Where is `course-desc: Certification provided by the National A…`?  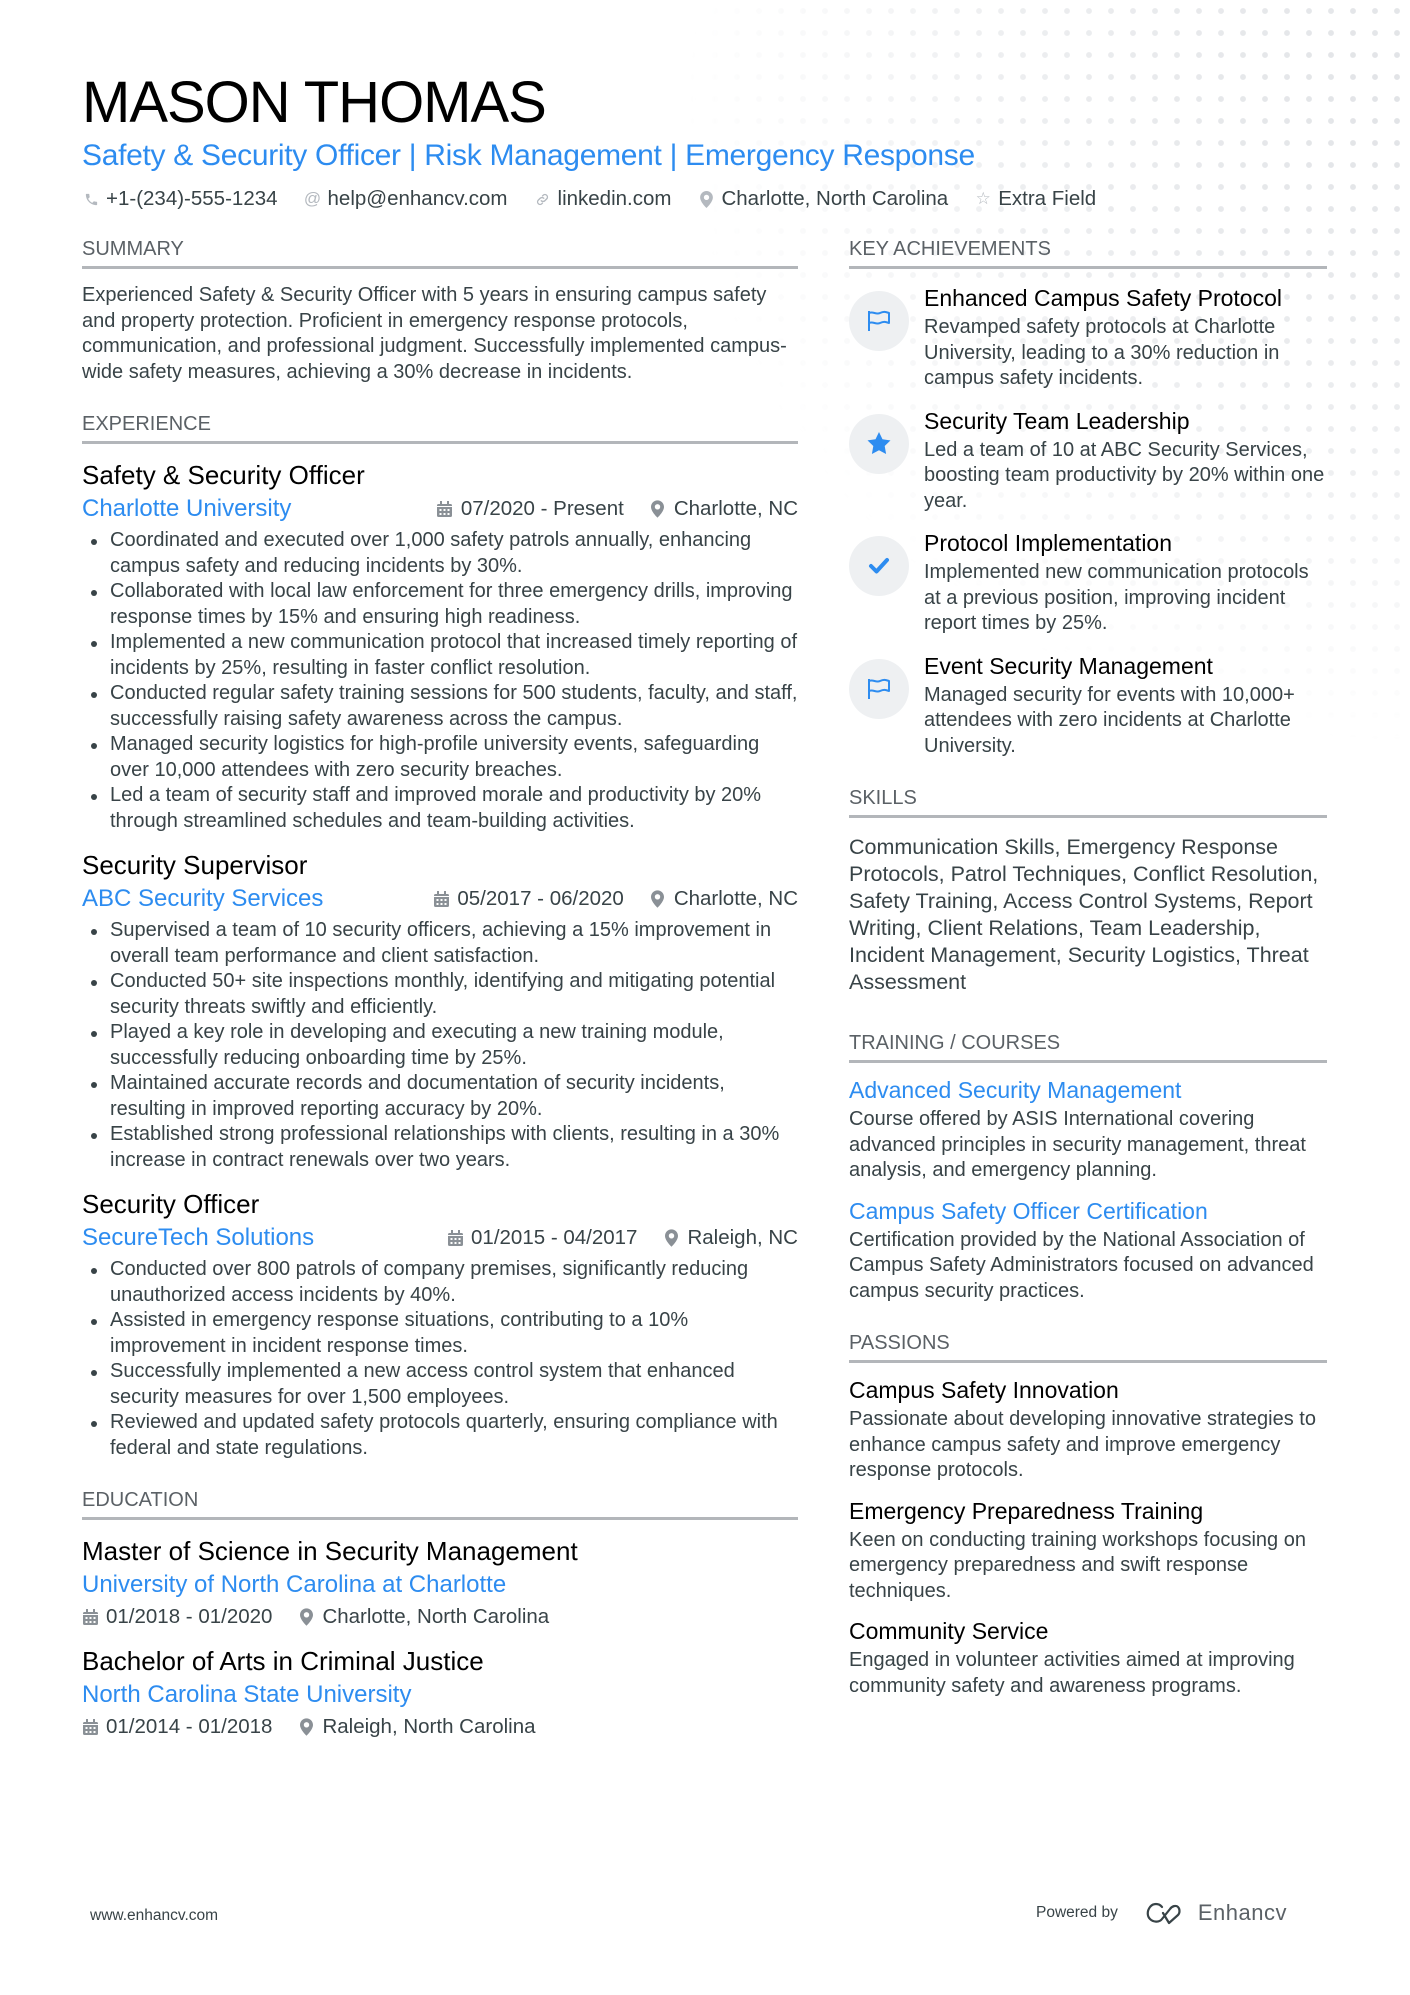
course-desc: Certification provided by the National A… is located at coordinates (1081, 1265).